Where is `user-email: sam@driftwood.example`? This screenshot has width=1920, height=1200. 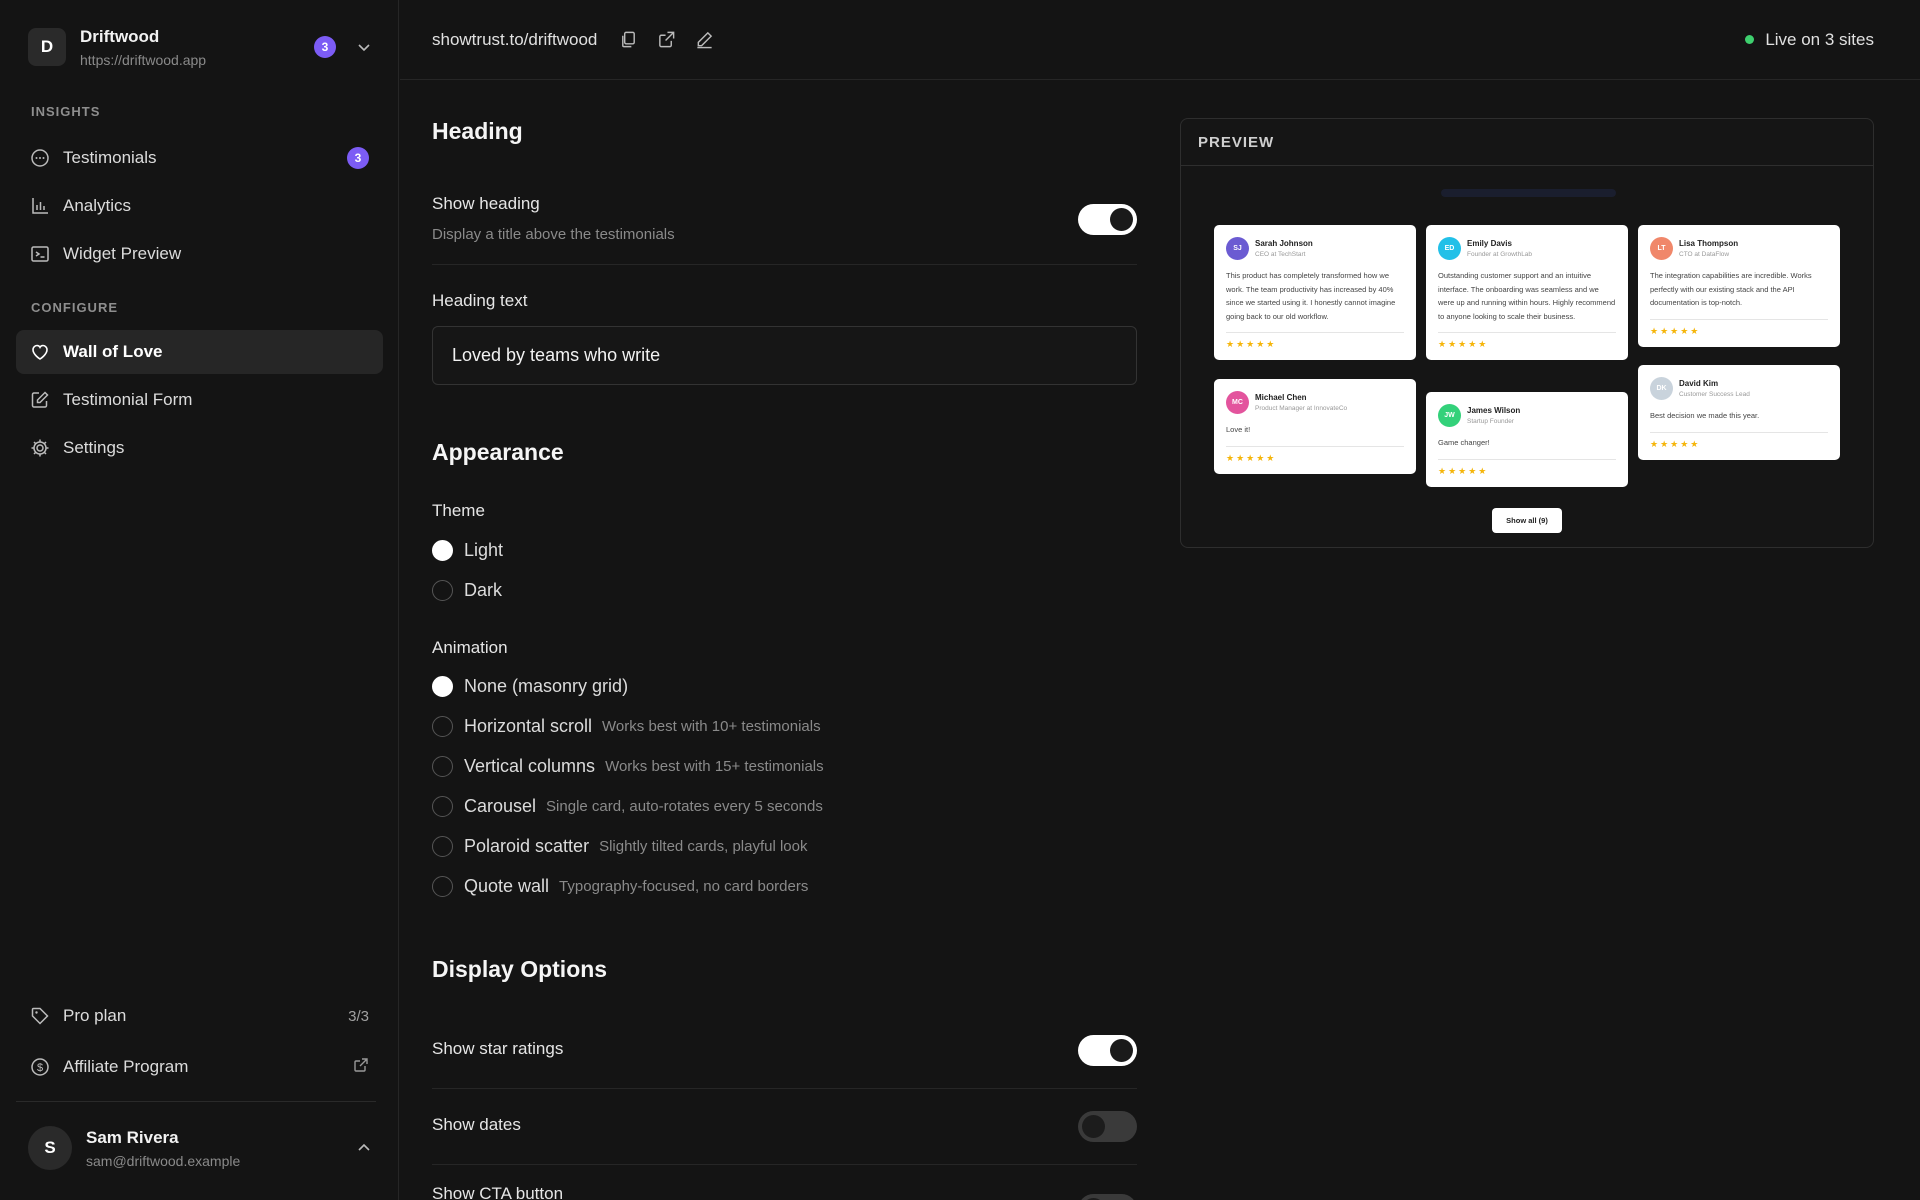
user-email: sam@driftwood.example is located at coordinates (163, 1160).